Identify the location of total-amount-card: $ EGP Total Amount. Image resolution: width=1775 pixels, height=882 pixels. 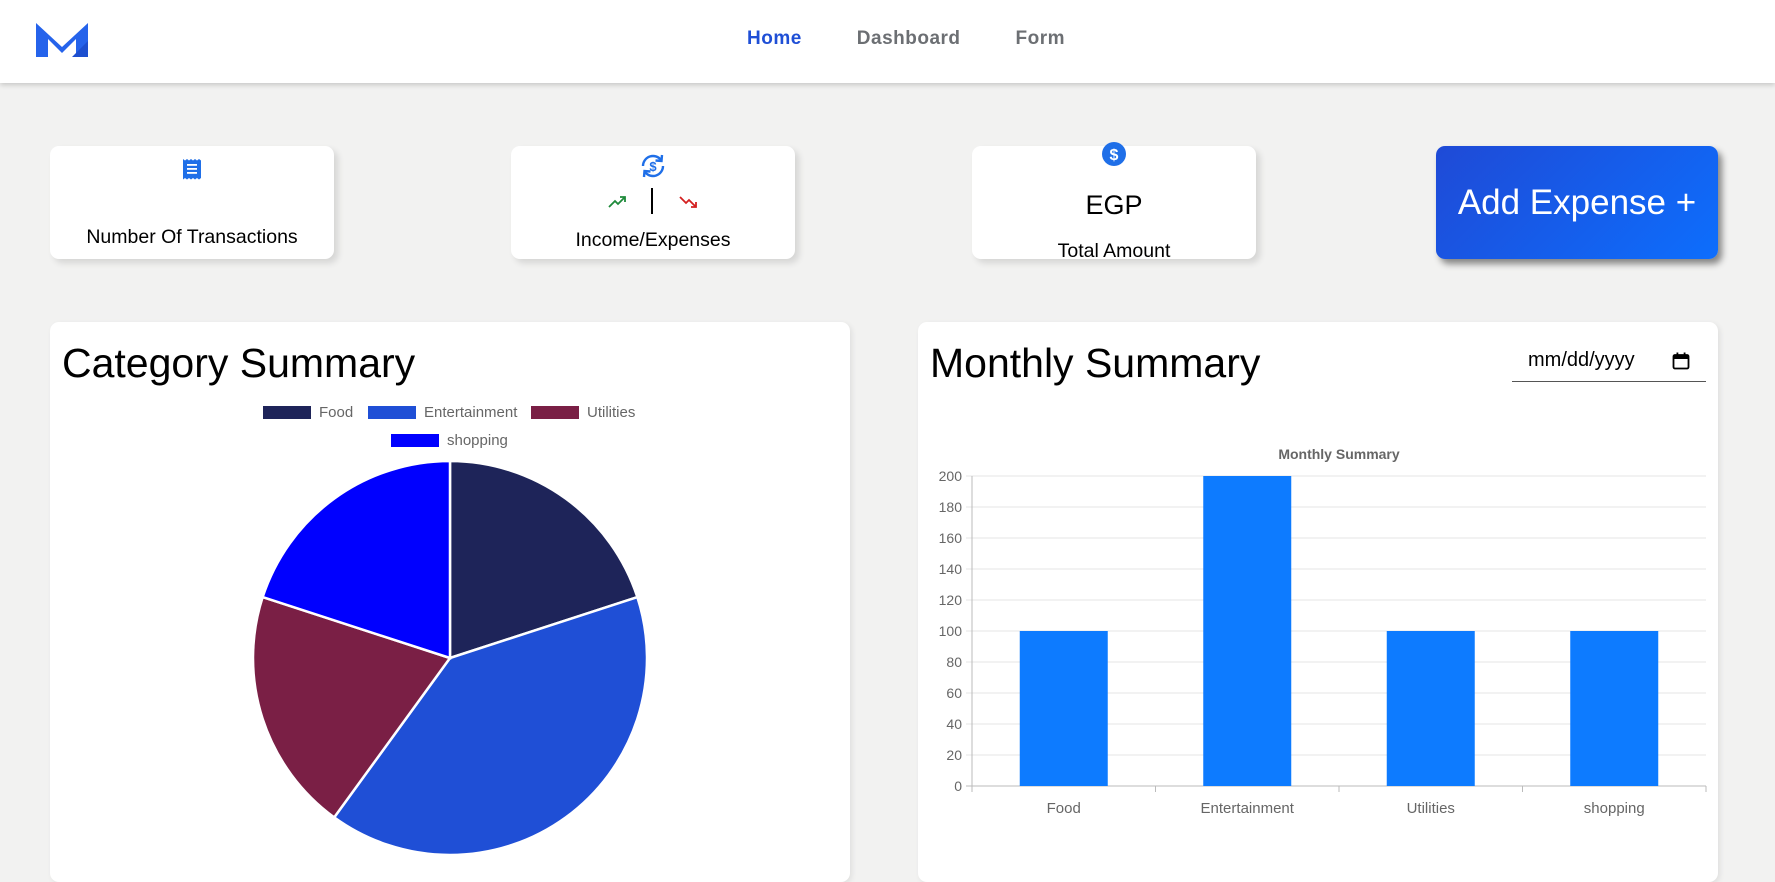
(1114, 202).